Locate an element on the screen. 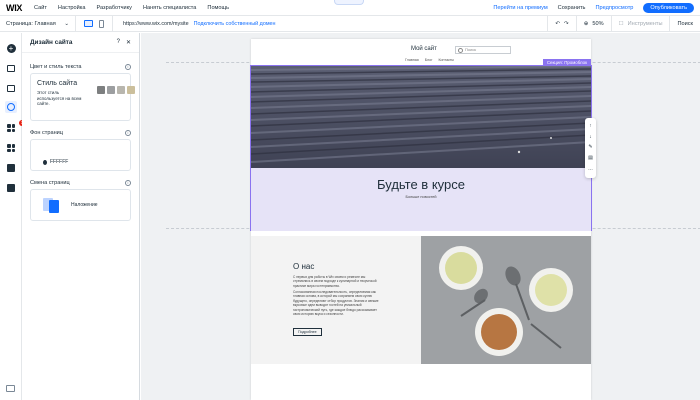 Image resolution: width=700 pixels, height=400 pixels. desktop-icon is located at coordinates (88, 23).